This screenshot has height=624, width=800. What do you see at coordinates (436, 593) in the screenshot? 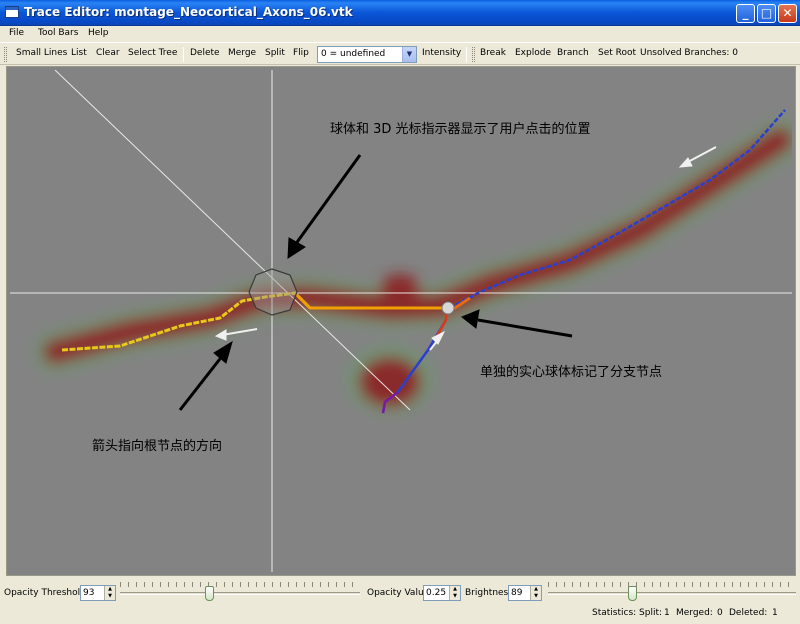
I see `opacity-value-value: 0.25` at bounding box center [436, 593].